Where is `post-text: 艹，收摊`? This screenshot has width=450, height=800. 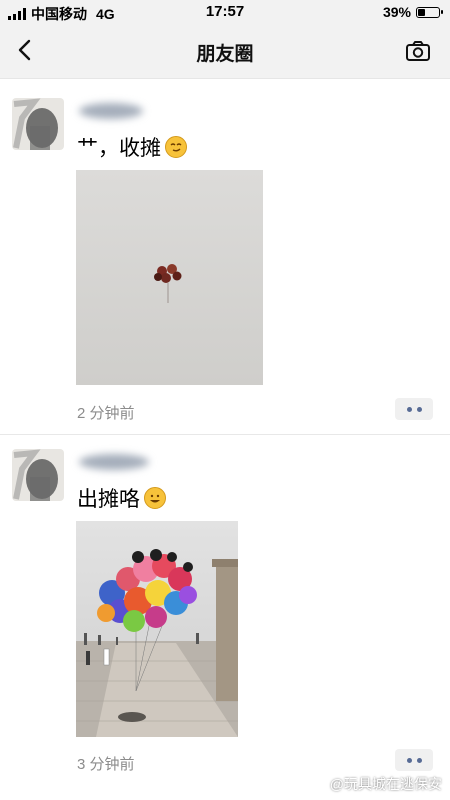 post-text: 艹，收摊 is located at coordinates (132, 147).